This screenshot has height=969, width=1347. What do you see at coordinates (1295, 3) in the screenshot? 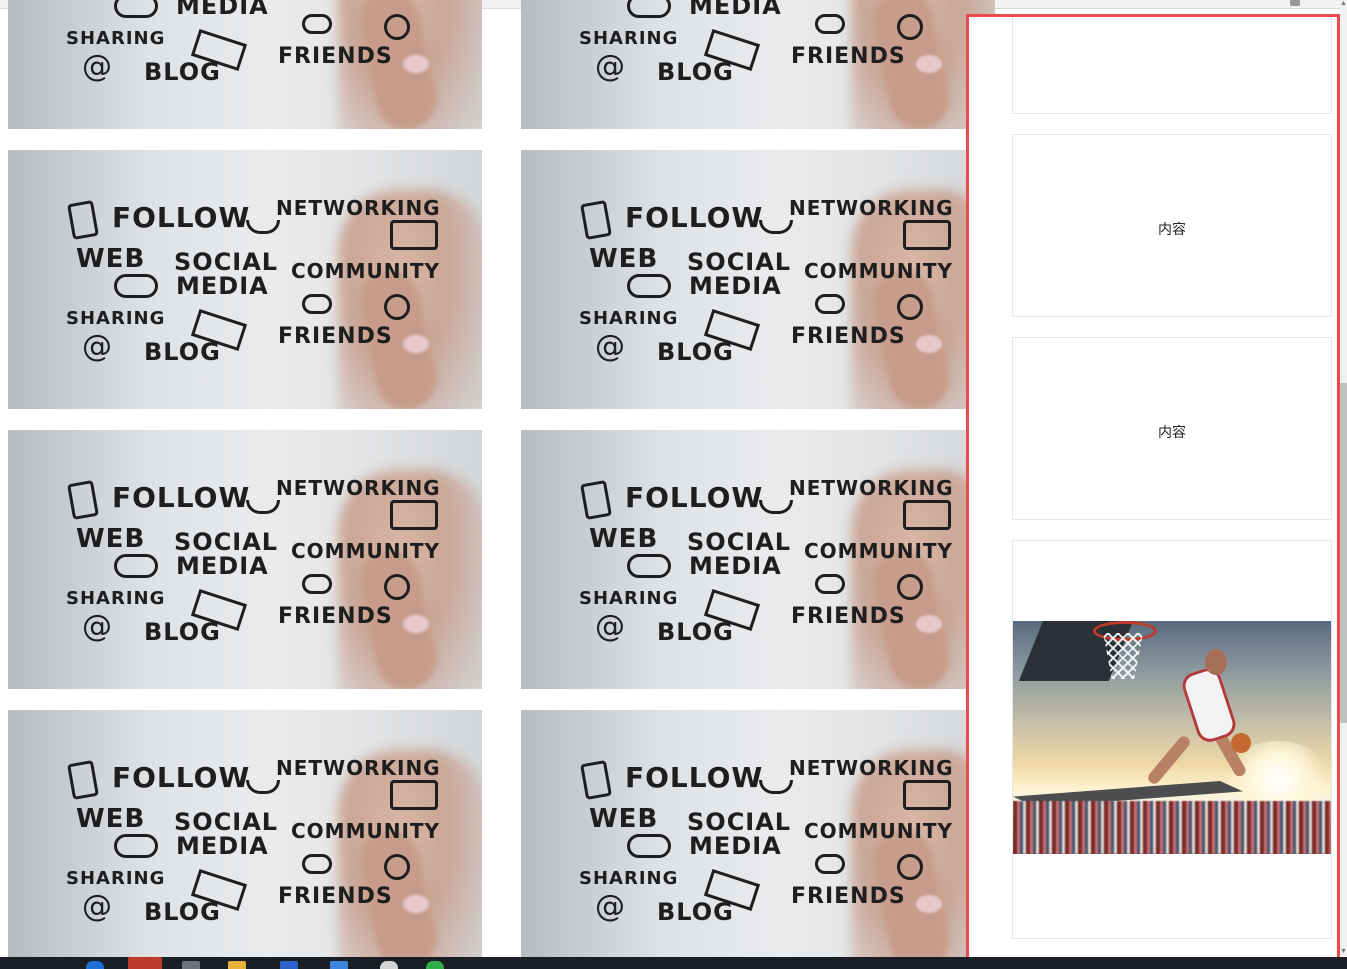
I see `bookmark-icon` at bounding box center [1295, 3].